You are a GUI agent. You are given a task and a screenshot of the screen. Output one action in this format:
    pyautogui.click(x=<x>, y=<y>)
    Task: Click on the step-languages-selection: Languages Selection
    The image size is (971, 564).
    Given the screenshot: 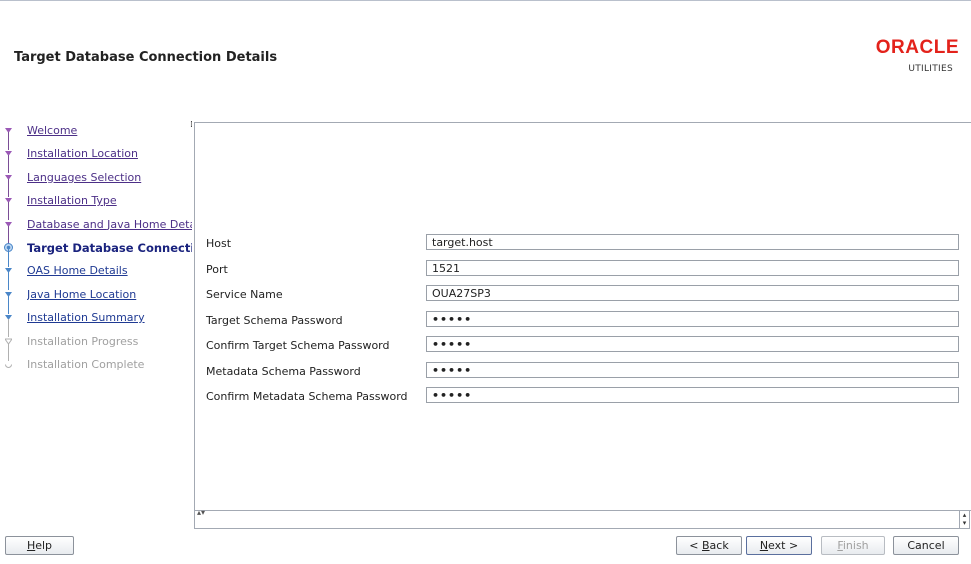 What is the action you would take?
    pyautogui.click(x=96, y=181)
    